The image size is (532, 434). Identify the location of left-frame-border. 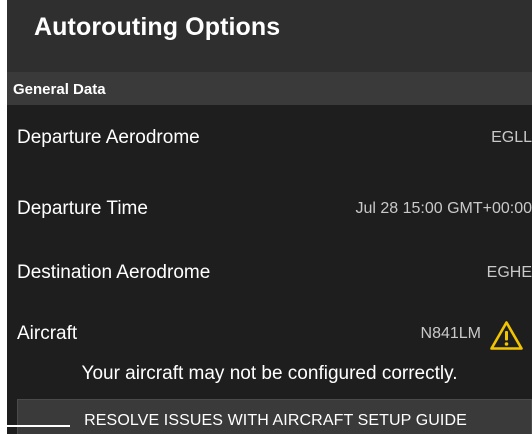
(3, 217).